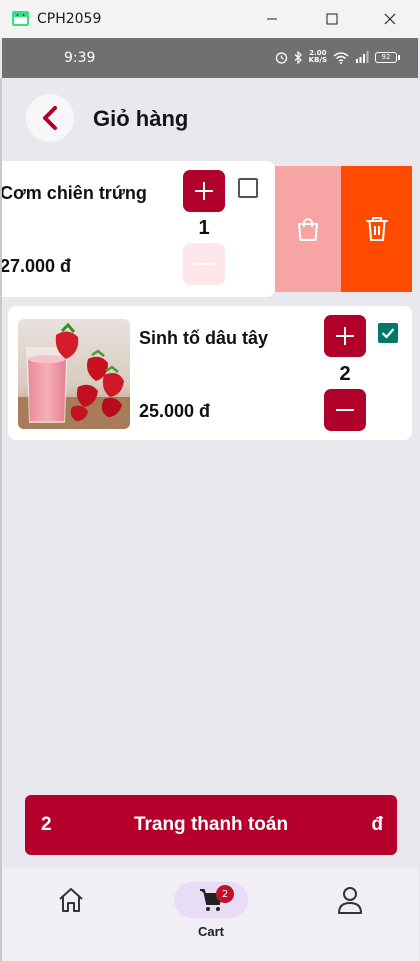  Describe the element at coordinates (74, 193) in the screenshot. I see `product-name: Cơm chiên trứng` at that location.